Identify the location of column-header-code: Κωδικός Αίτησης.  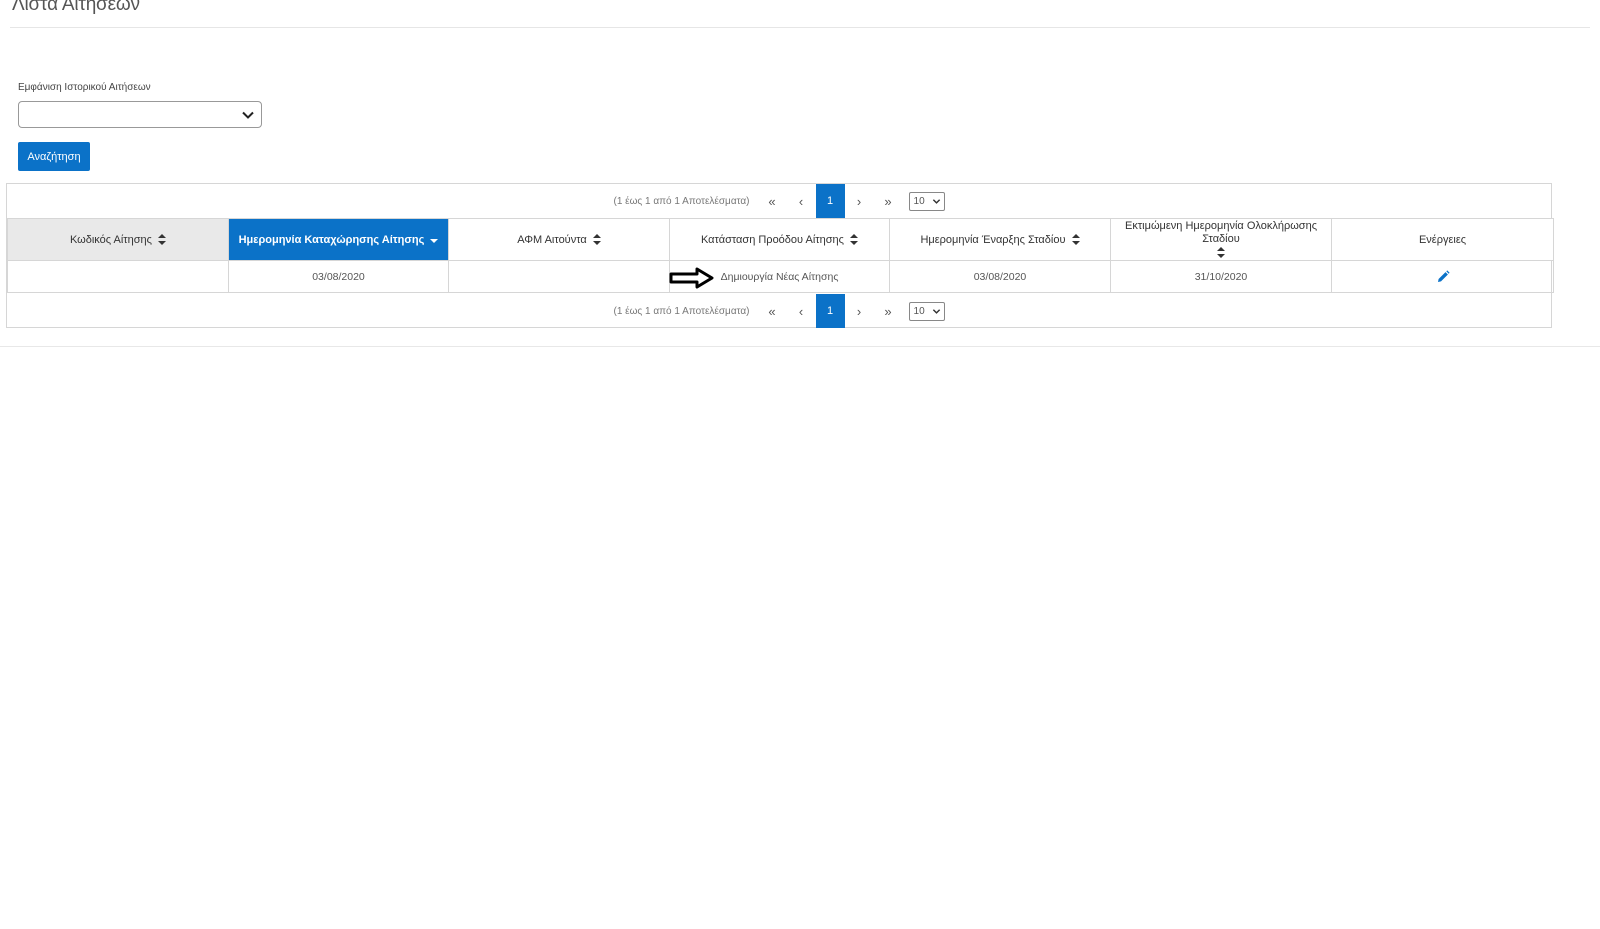
(118, 239).